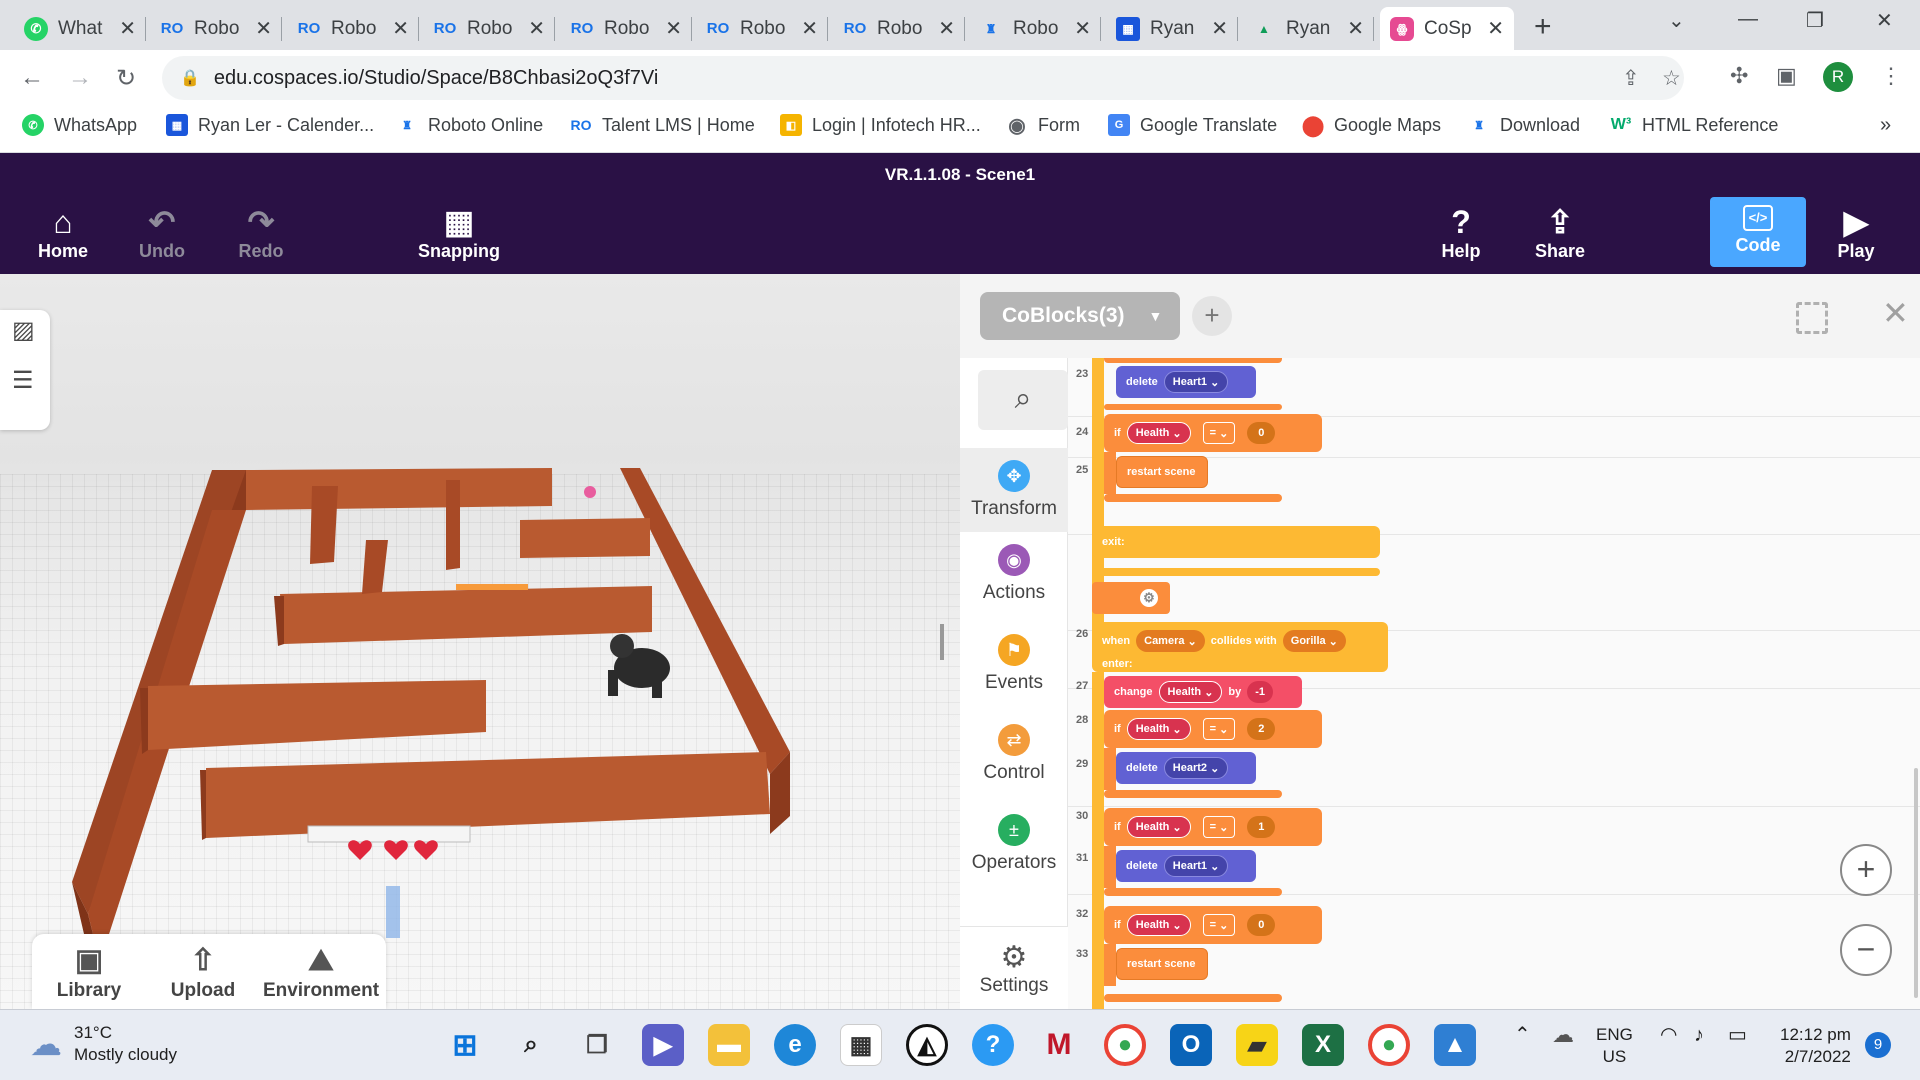 The width and height of the screenshot is (1920, 1080). Describe the element at coordinates (1694, 125) in the screenshot. I see `bookmark-html-reference: W³ HTML Reference` at that location.